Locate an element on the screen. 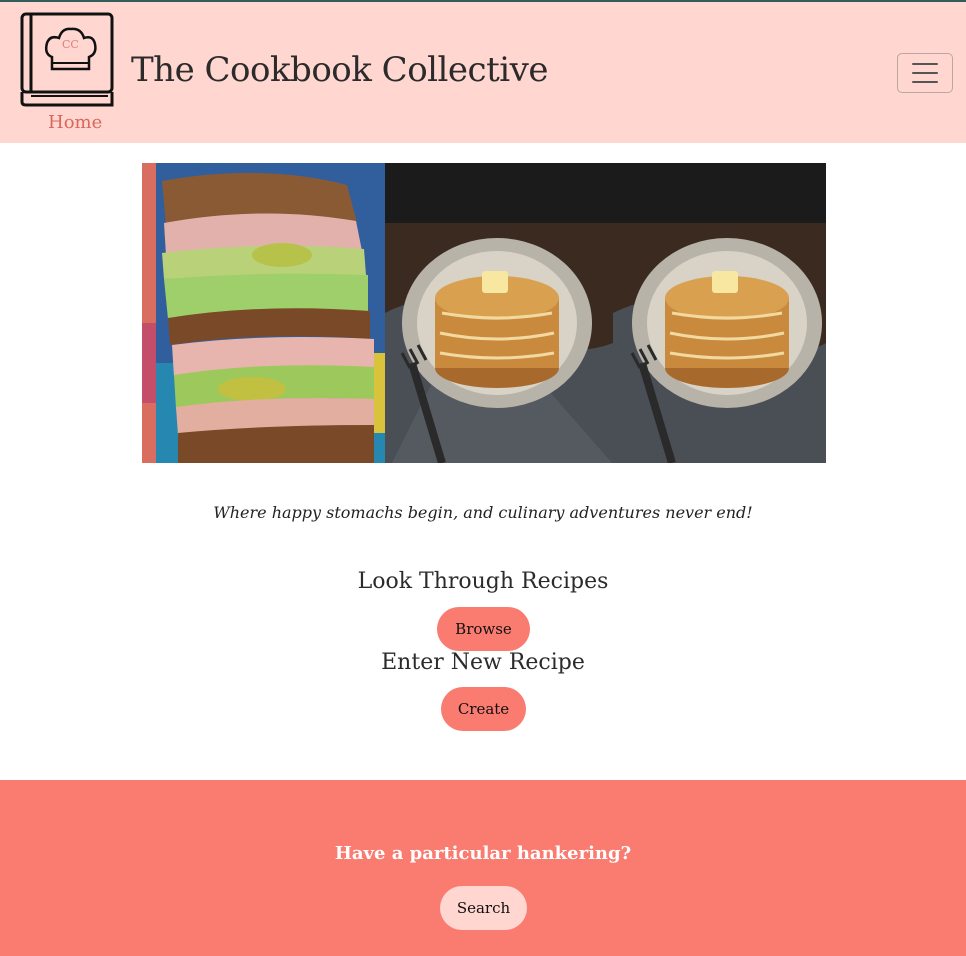  search-band-heading: Have a particular hankering? is located at coordinates (483, 853).